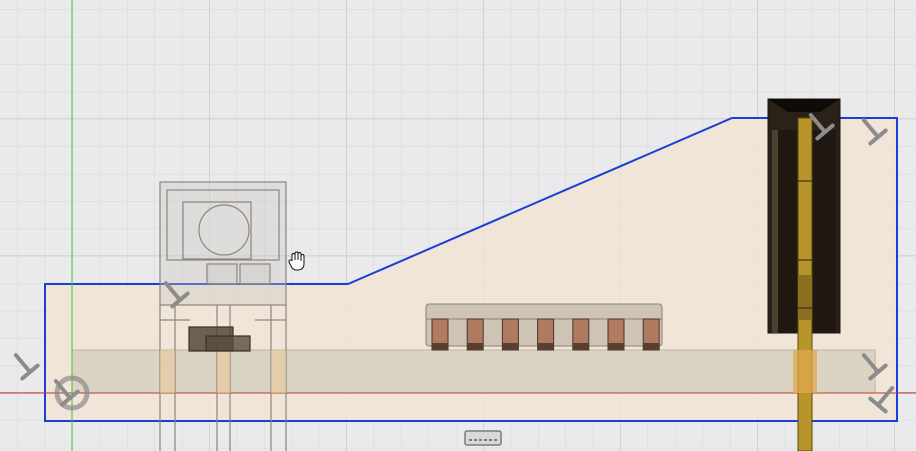 The image size is (916, 451). I want to click on pin-header-component, so click(544, 327).